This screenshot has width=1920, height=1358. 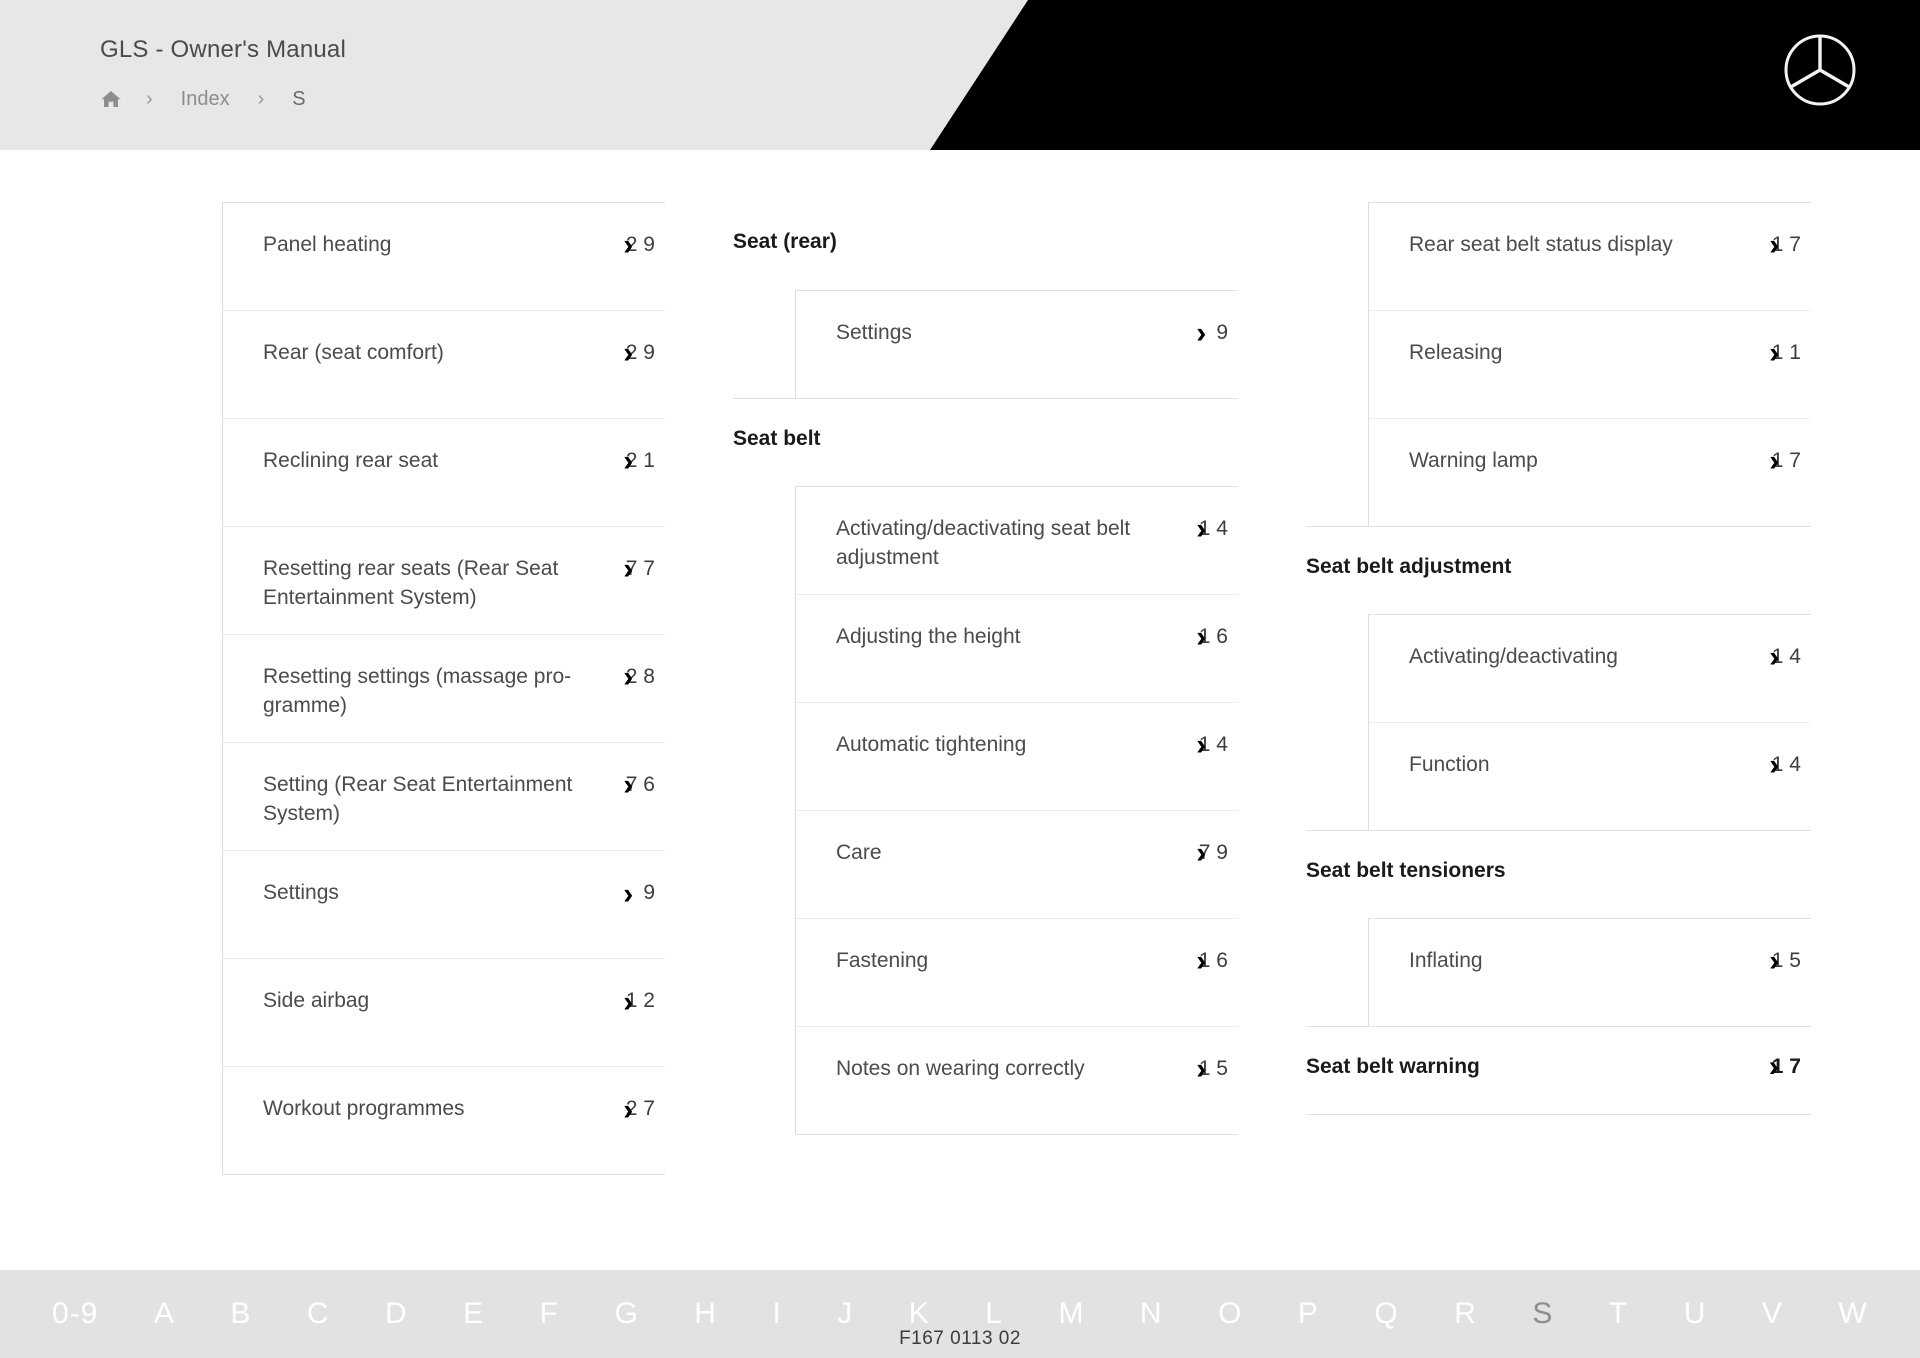 I want to click on alphabet-letter-o: O, so click(x=1230, y=1314).